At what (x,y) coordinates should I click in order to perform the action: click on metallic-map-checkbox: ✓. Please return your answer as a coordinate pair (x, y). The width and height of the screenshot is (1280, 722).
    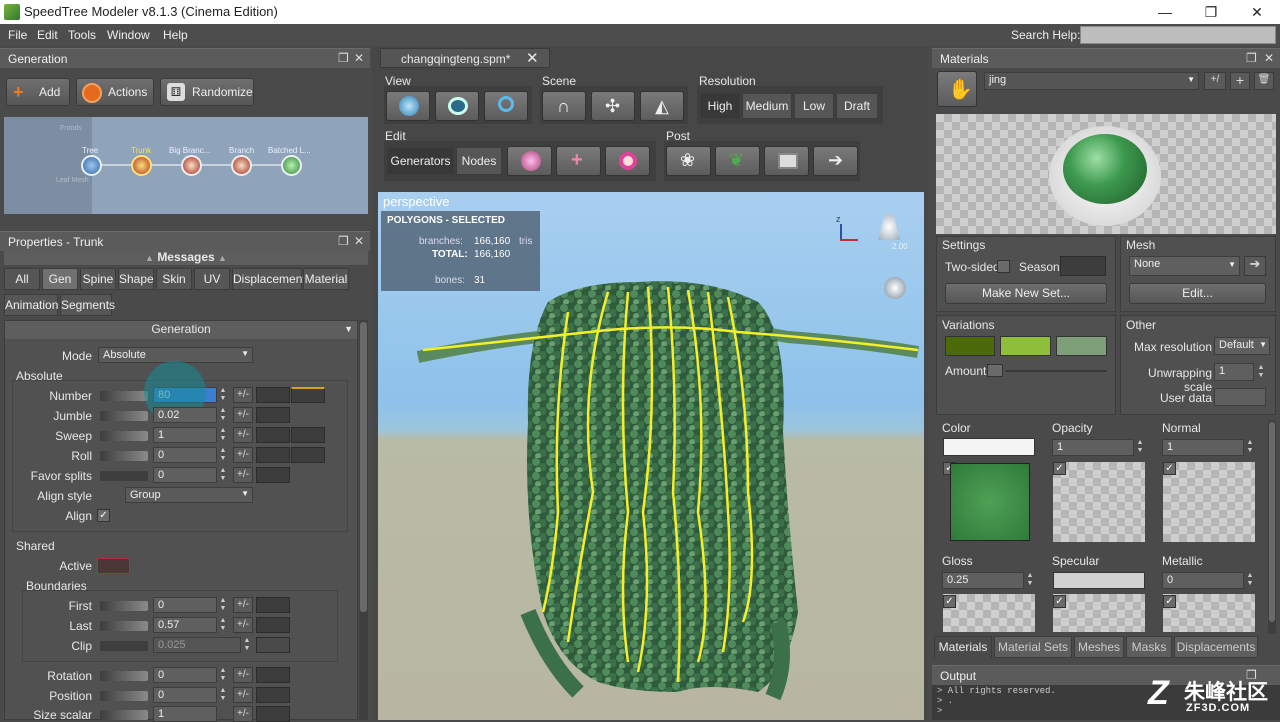
    Looking at the image, I should click on (1169, 601).